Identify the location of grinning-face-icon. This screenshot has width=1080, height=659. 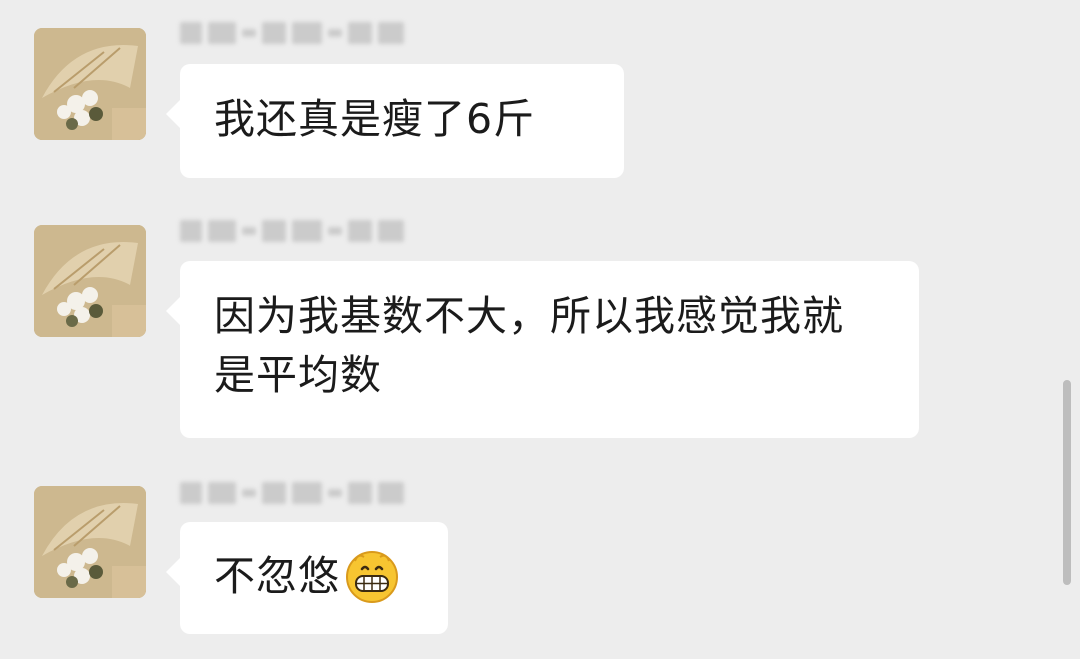
(372, 575).